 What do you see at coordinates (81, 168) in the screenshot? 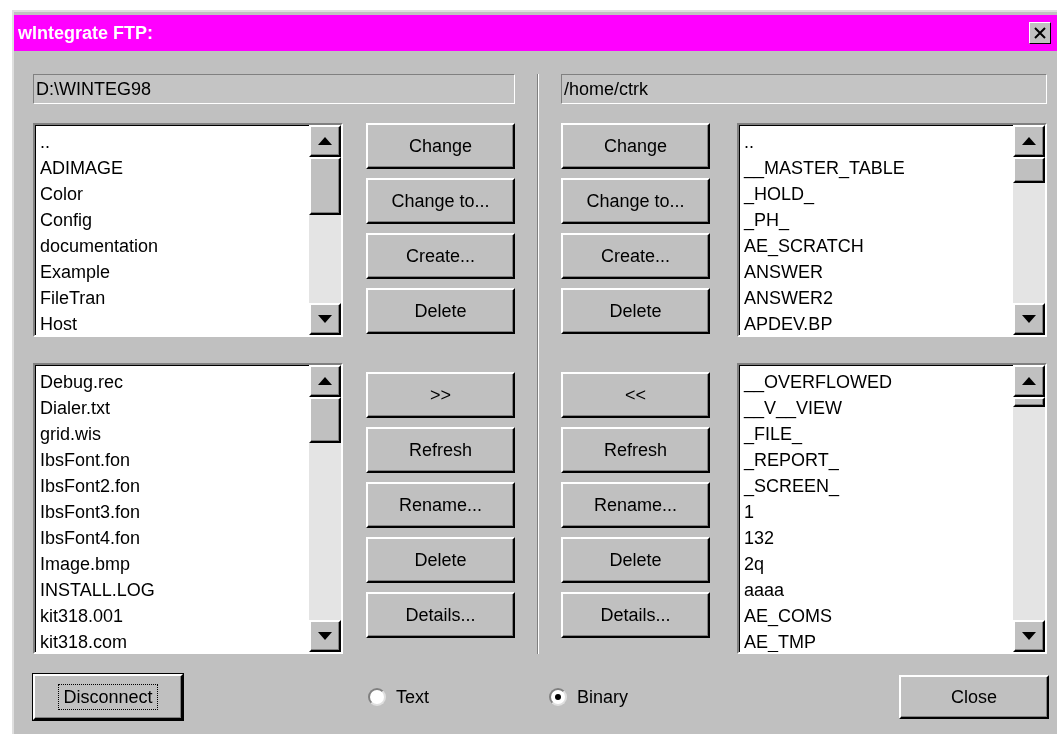
I see `list-item: ADIMAGE` at bounding box center [81, 168].